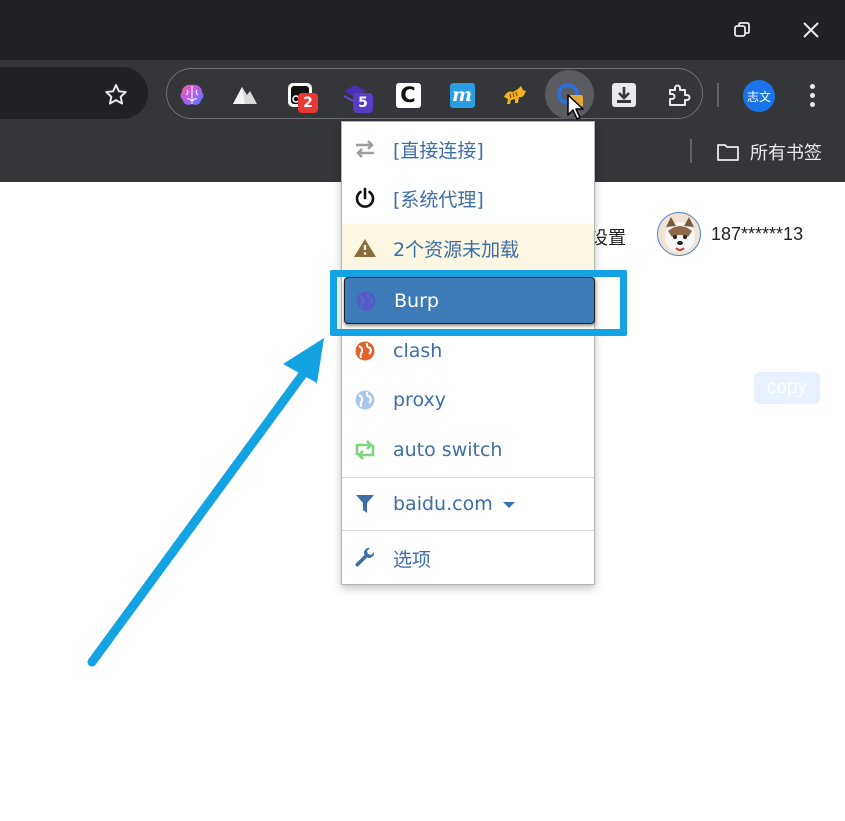 Image resolution: width=845 pixels, height=821 pixels. I want to click on warning-icon, so click(365, 248).